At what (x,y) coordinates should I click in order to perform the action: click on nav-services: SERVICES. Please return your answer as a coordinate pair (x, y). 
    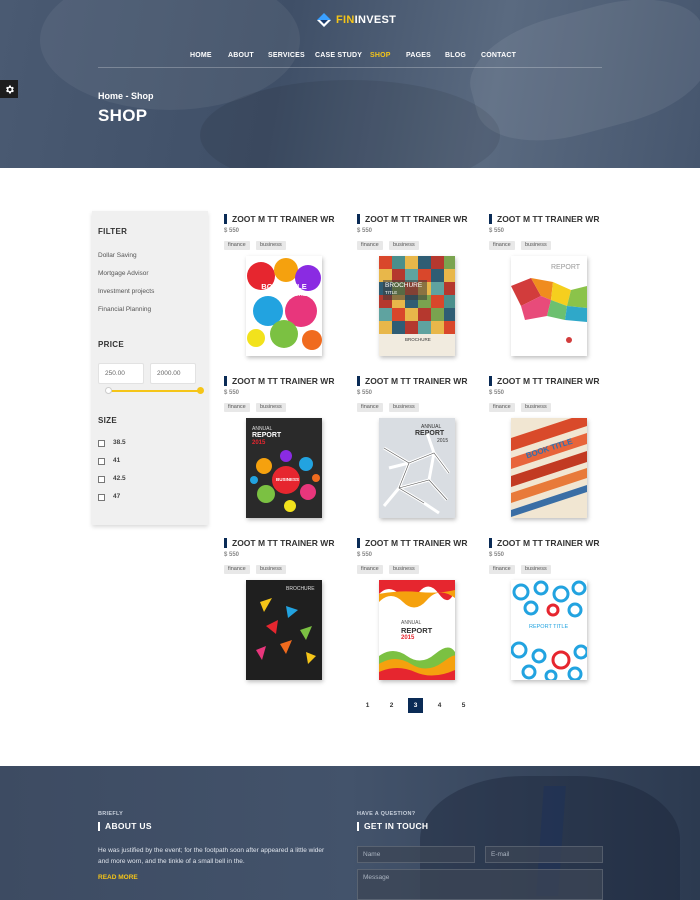
    Looking at the image, I should click on (286, 55).